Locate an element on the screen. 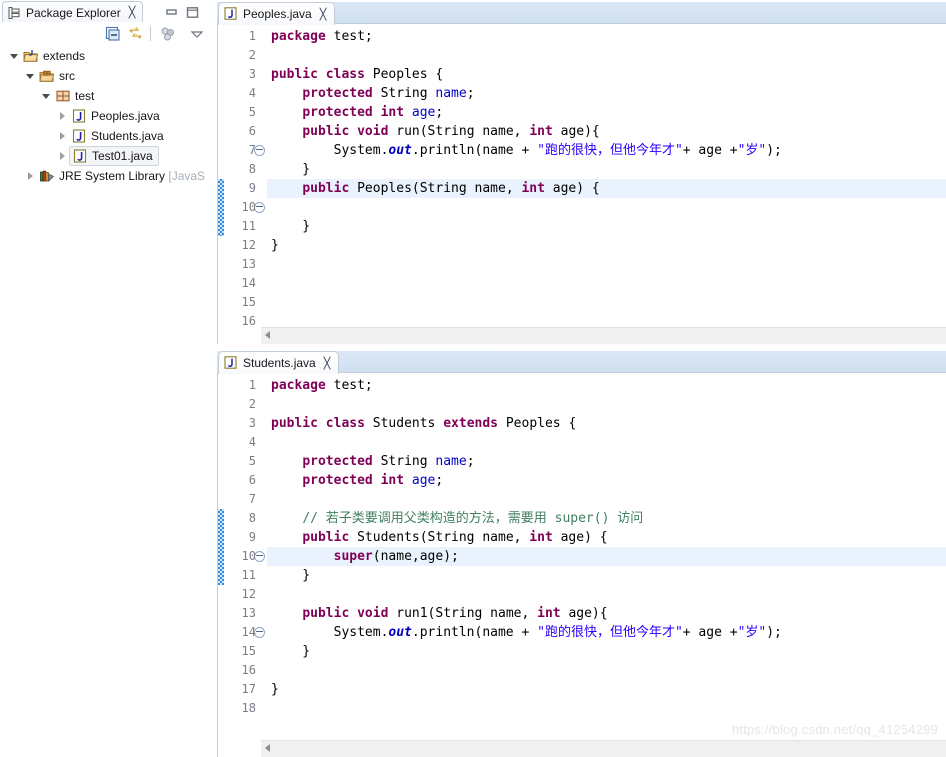  line-number: 10 is located at coordinates (248, 556).